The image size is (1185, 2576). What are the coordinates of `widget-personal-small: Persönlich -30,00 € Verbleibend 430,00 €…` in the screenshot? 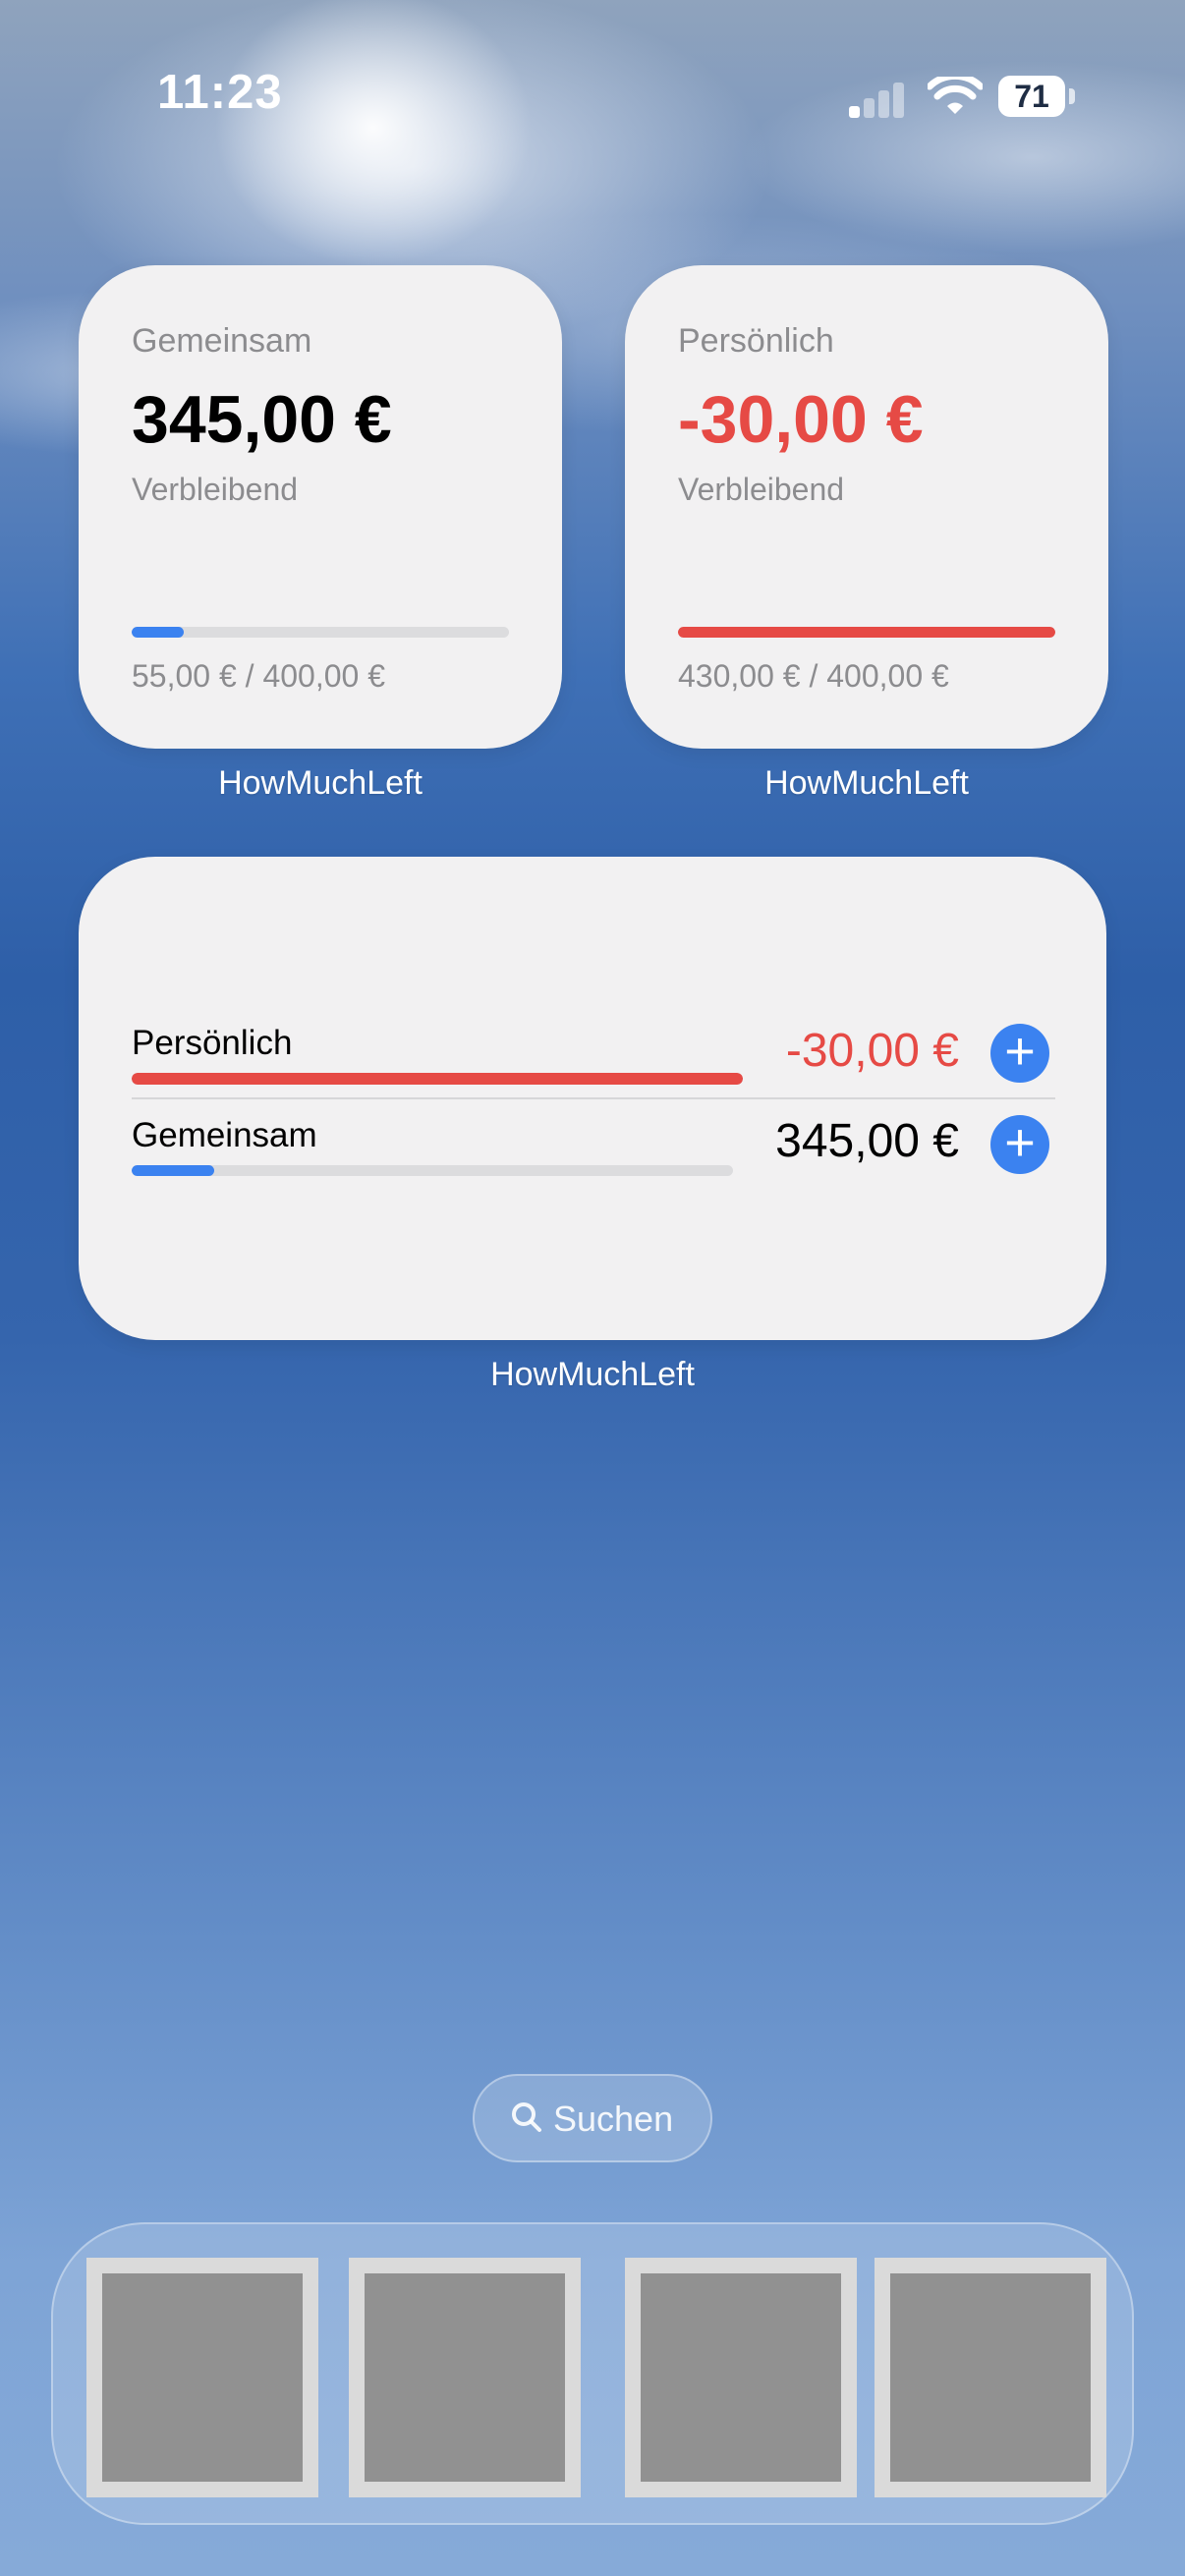 It's located at (867, 507).